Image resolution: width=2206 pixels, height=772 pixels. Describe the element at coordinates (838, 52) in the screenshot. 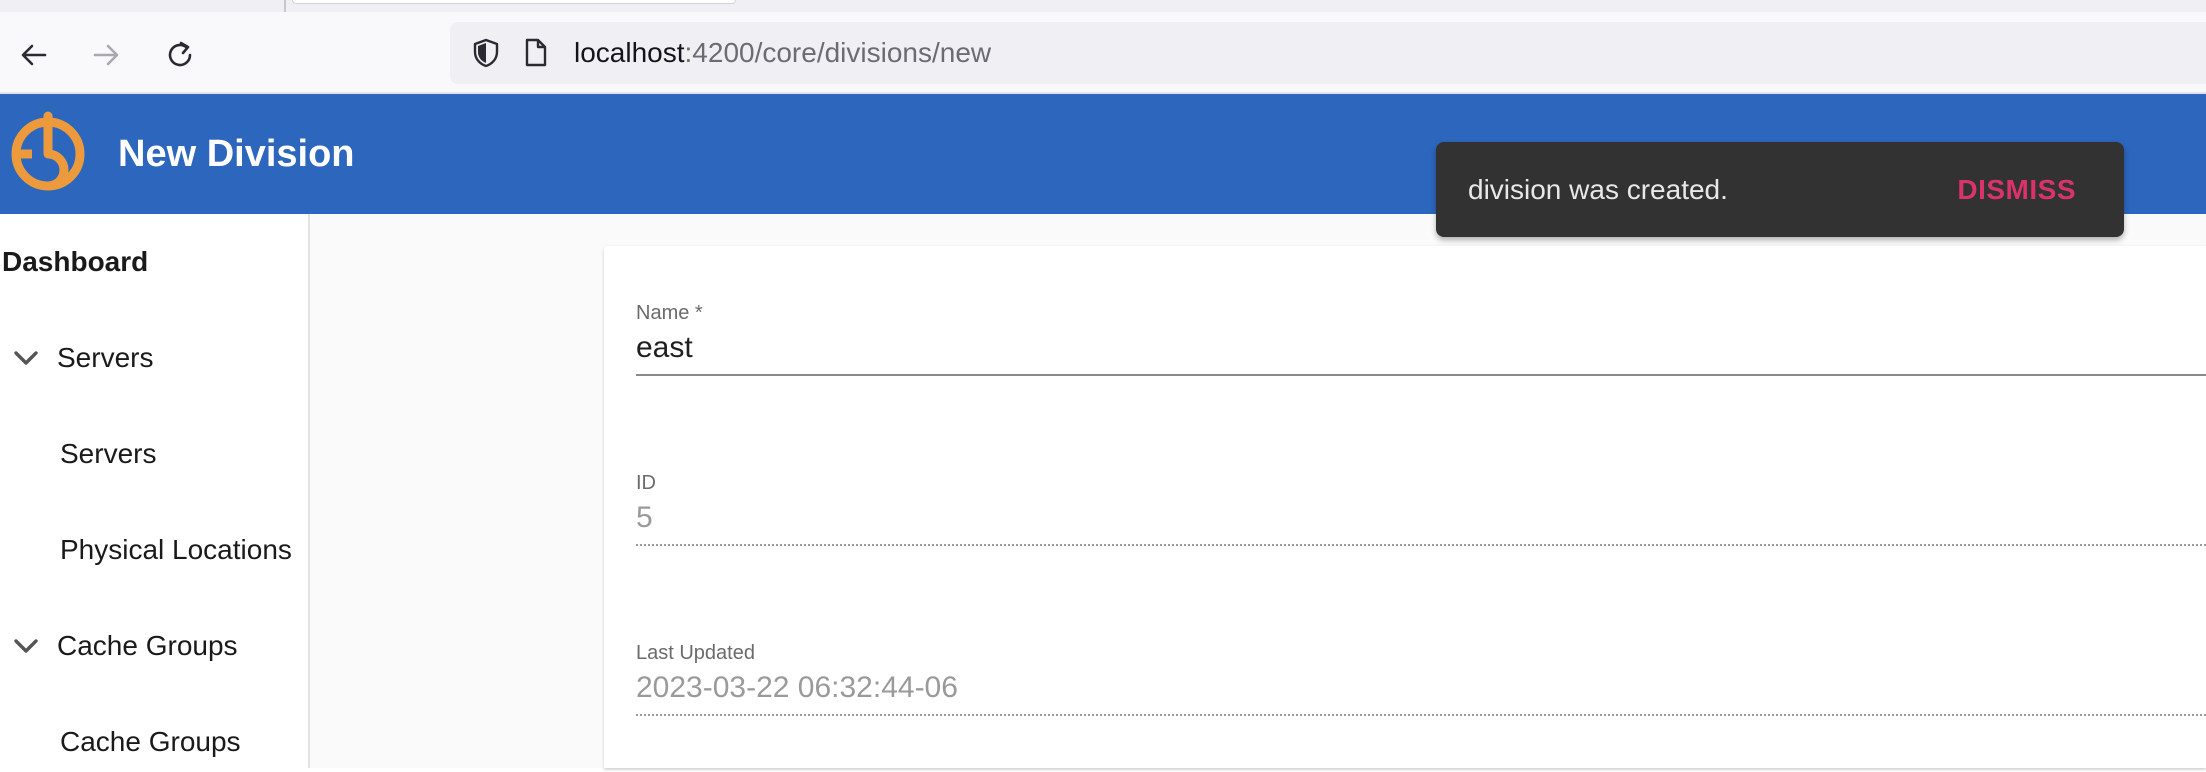

I see `url-path: :4200/core/divisions/new` at that location.